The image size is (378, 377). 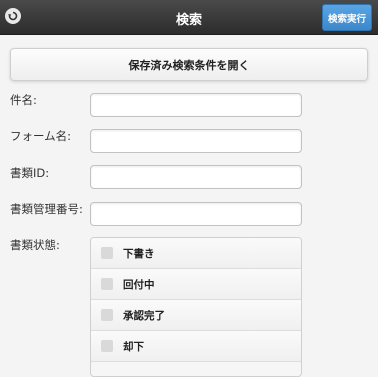 What do you see at coordinates (196, 284) in the screenshot?
I see `status-option-circulating: 回付中` at bounding box center [196, 284].